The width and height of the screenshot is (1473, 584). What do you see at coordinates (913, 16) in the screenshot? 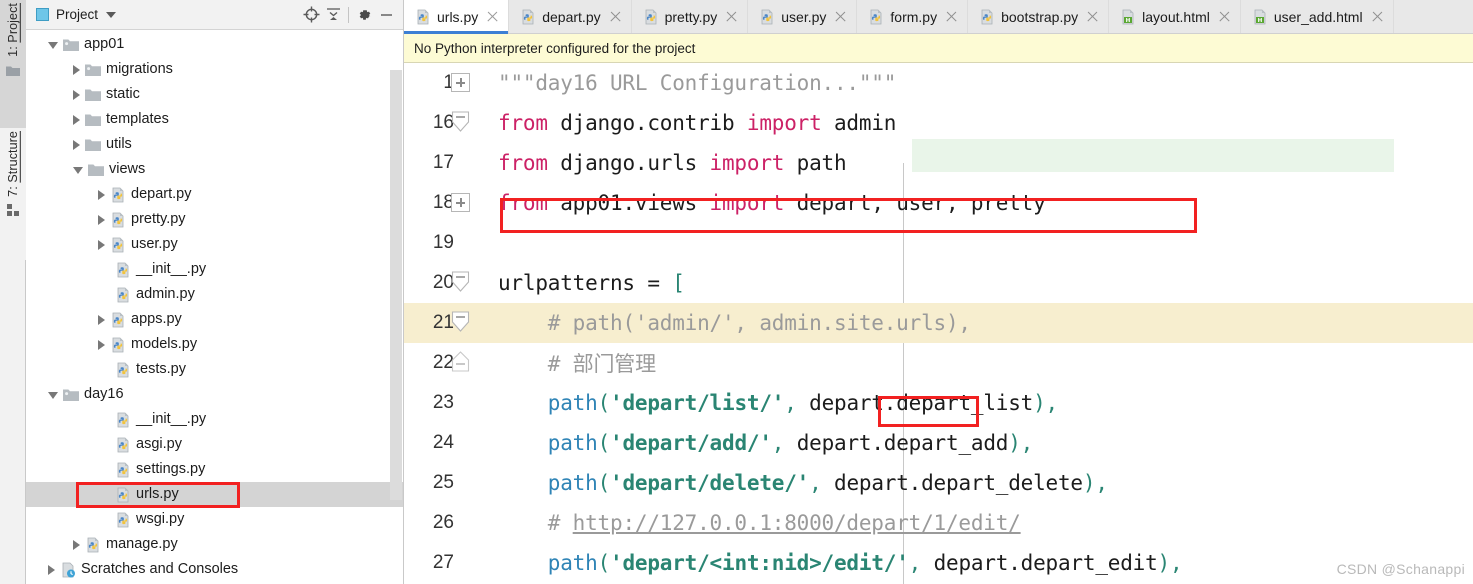
I see `editor-tab-form-py: form.py` at bounding box center [913, 16].